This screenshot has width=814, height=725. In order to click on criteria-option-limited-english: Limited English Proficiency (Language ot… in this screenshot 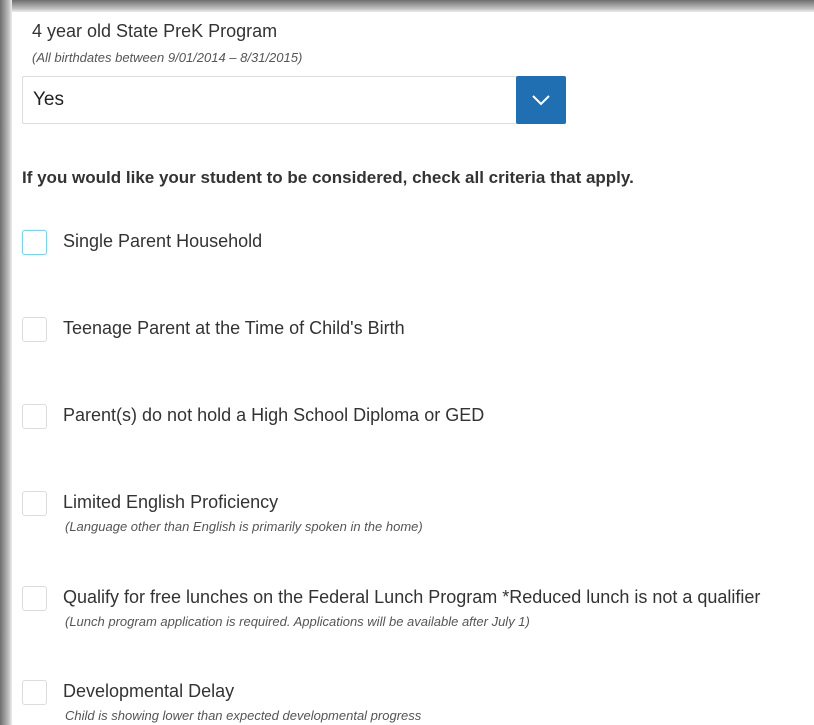, I will do `click(418, 521)`.